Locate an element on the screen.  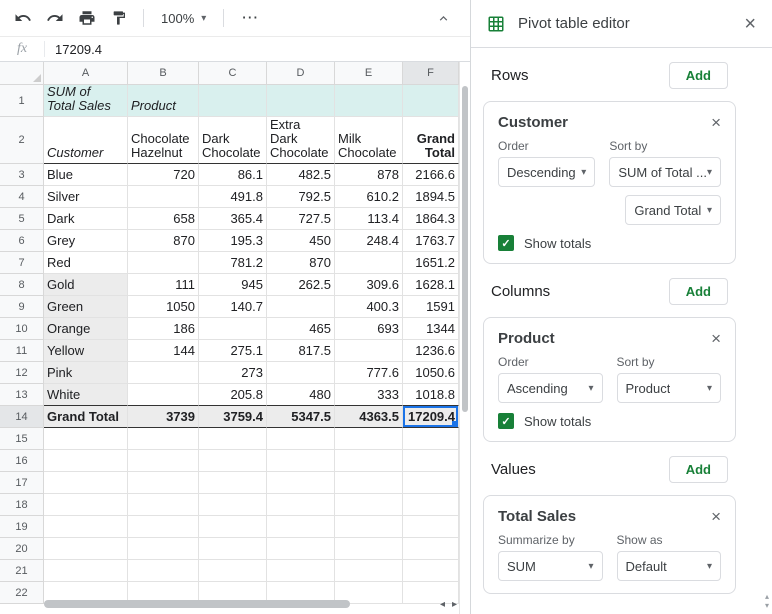
row-header-16: 16 is located at coordinates (22, 461).